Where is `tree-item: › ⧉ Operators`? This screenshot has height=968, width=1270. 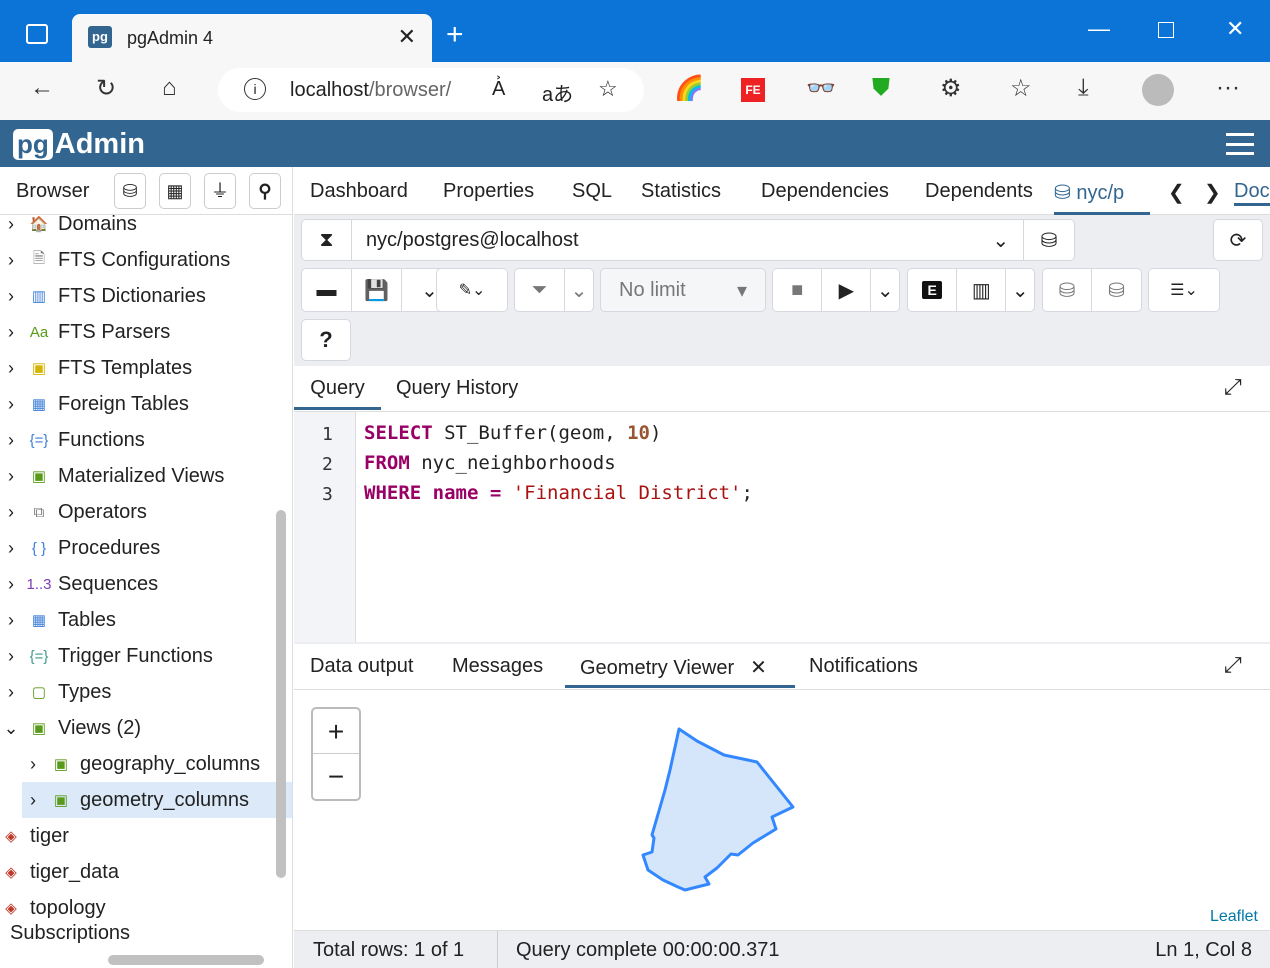
tree-item: › ⧉ Operators is located at coordinates (73, 512).